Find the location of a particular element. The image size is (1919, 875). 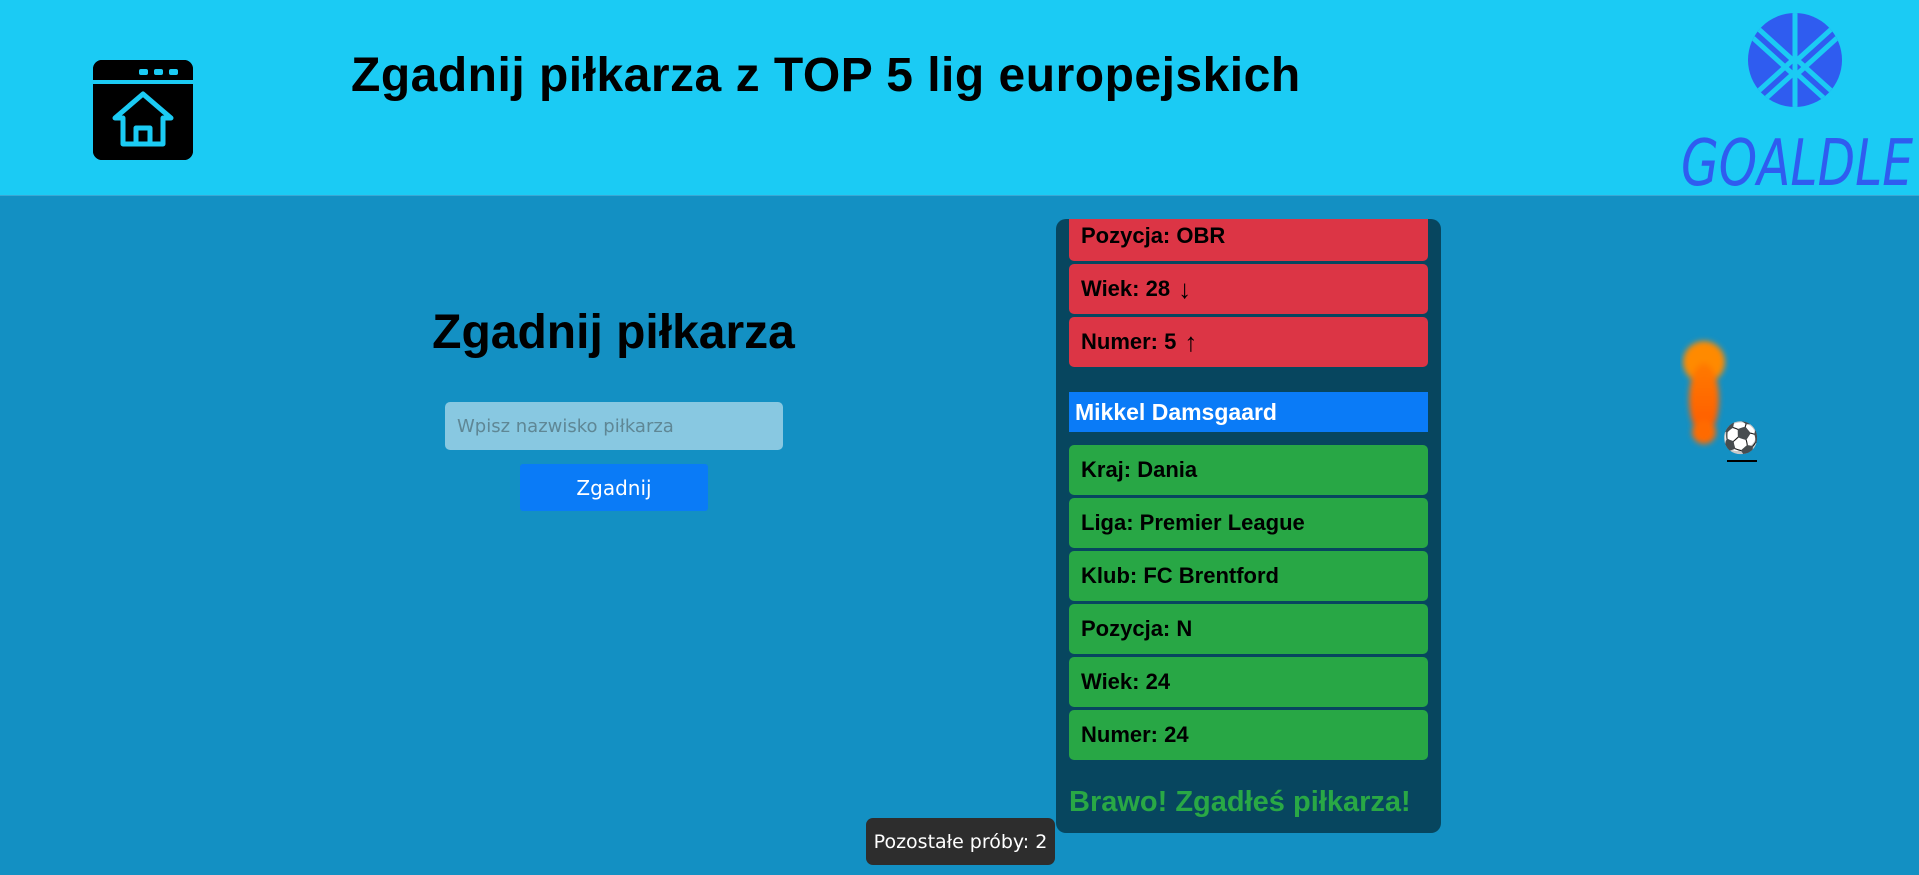

hint-league: Liga: Premier League is located at coordinates (1248, 523).